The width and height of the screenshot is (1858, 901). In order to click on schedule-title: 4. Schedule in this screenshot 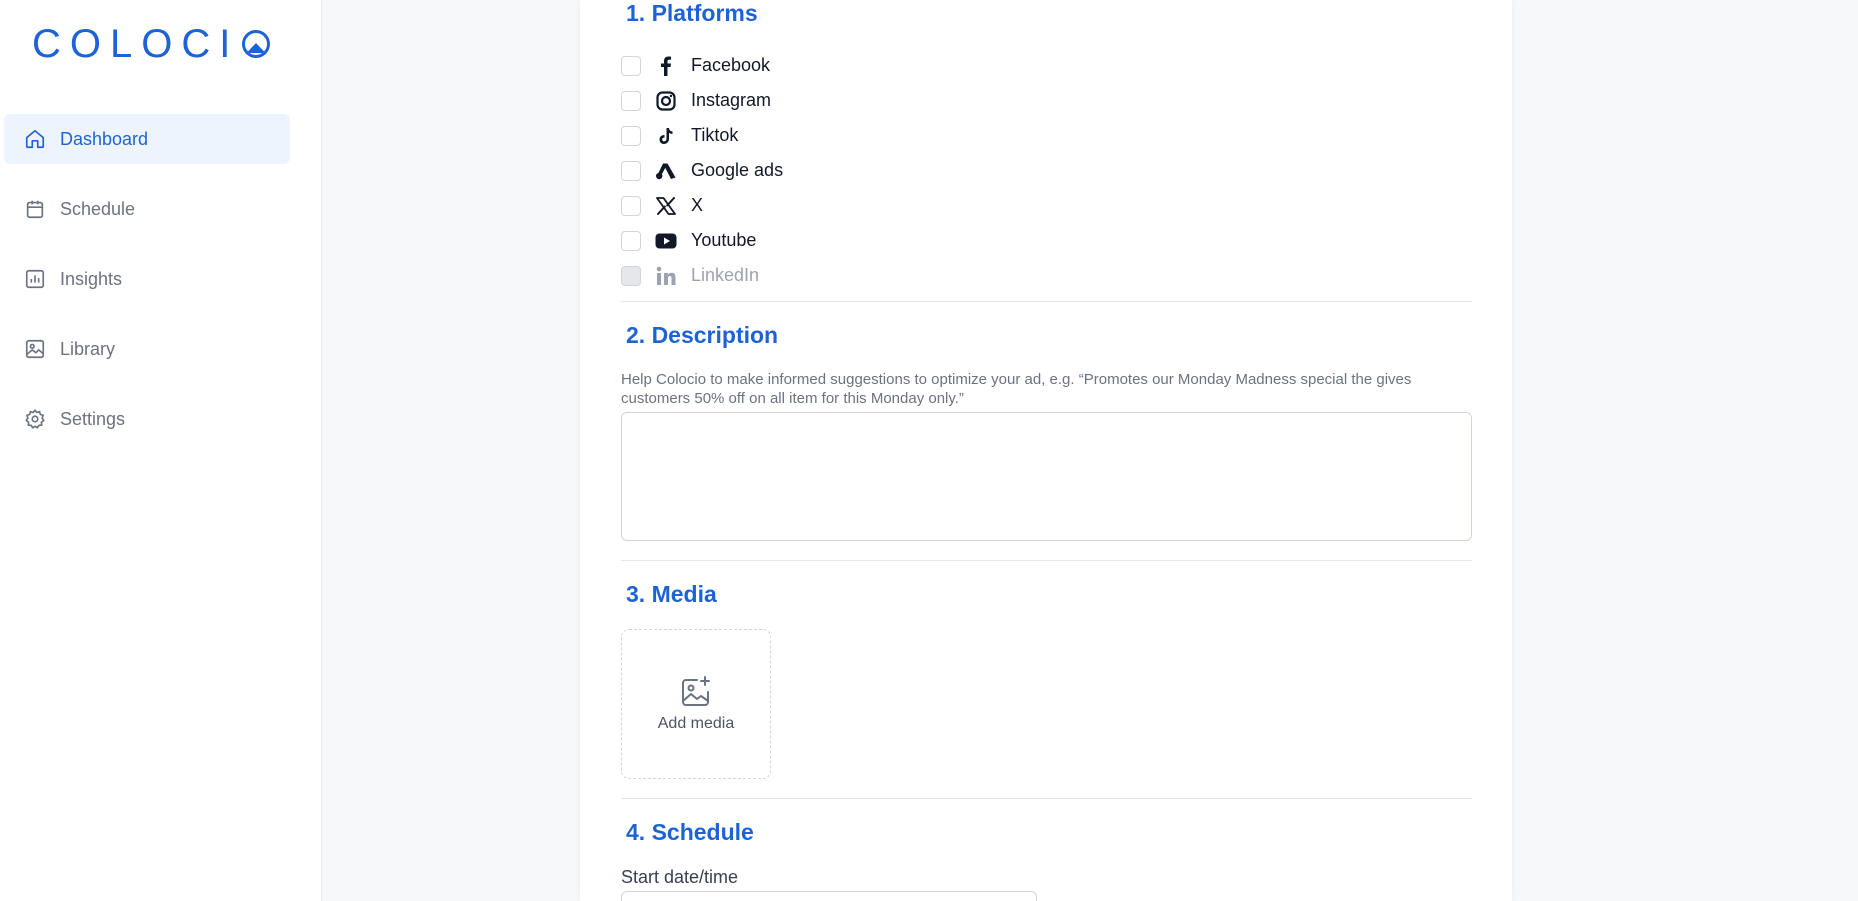, I will do `click(690, 832)`.